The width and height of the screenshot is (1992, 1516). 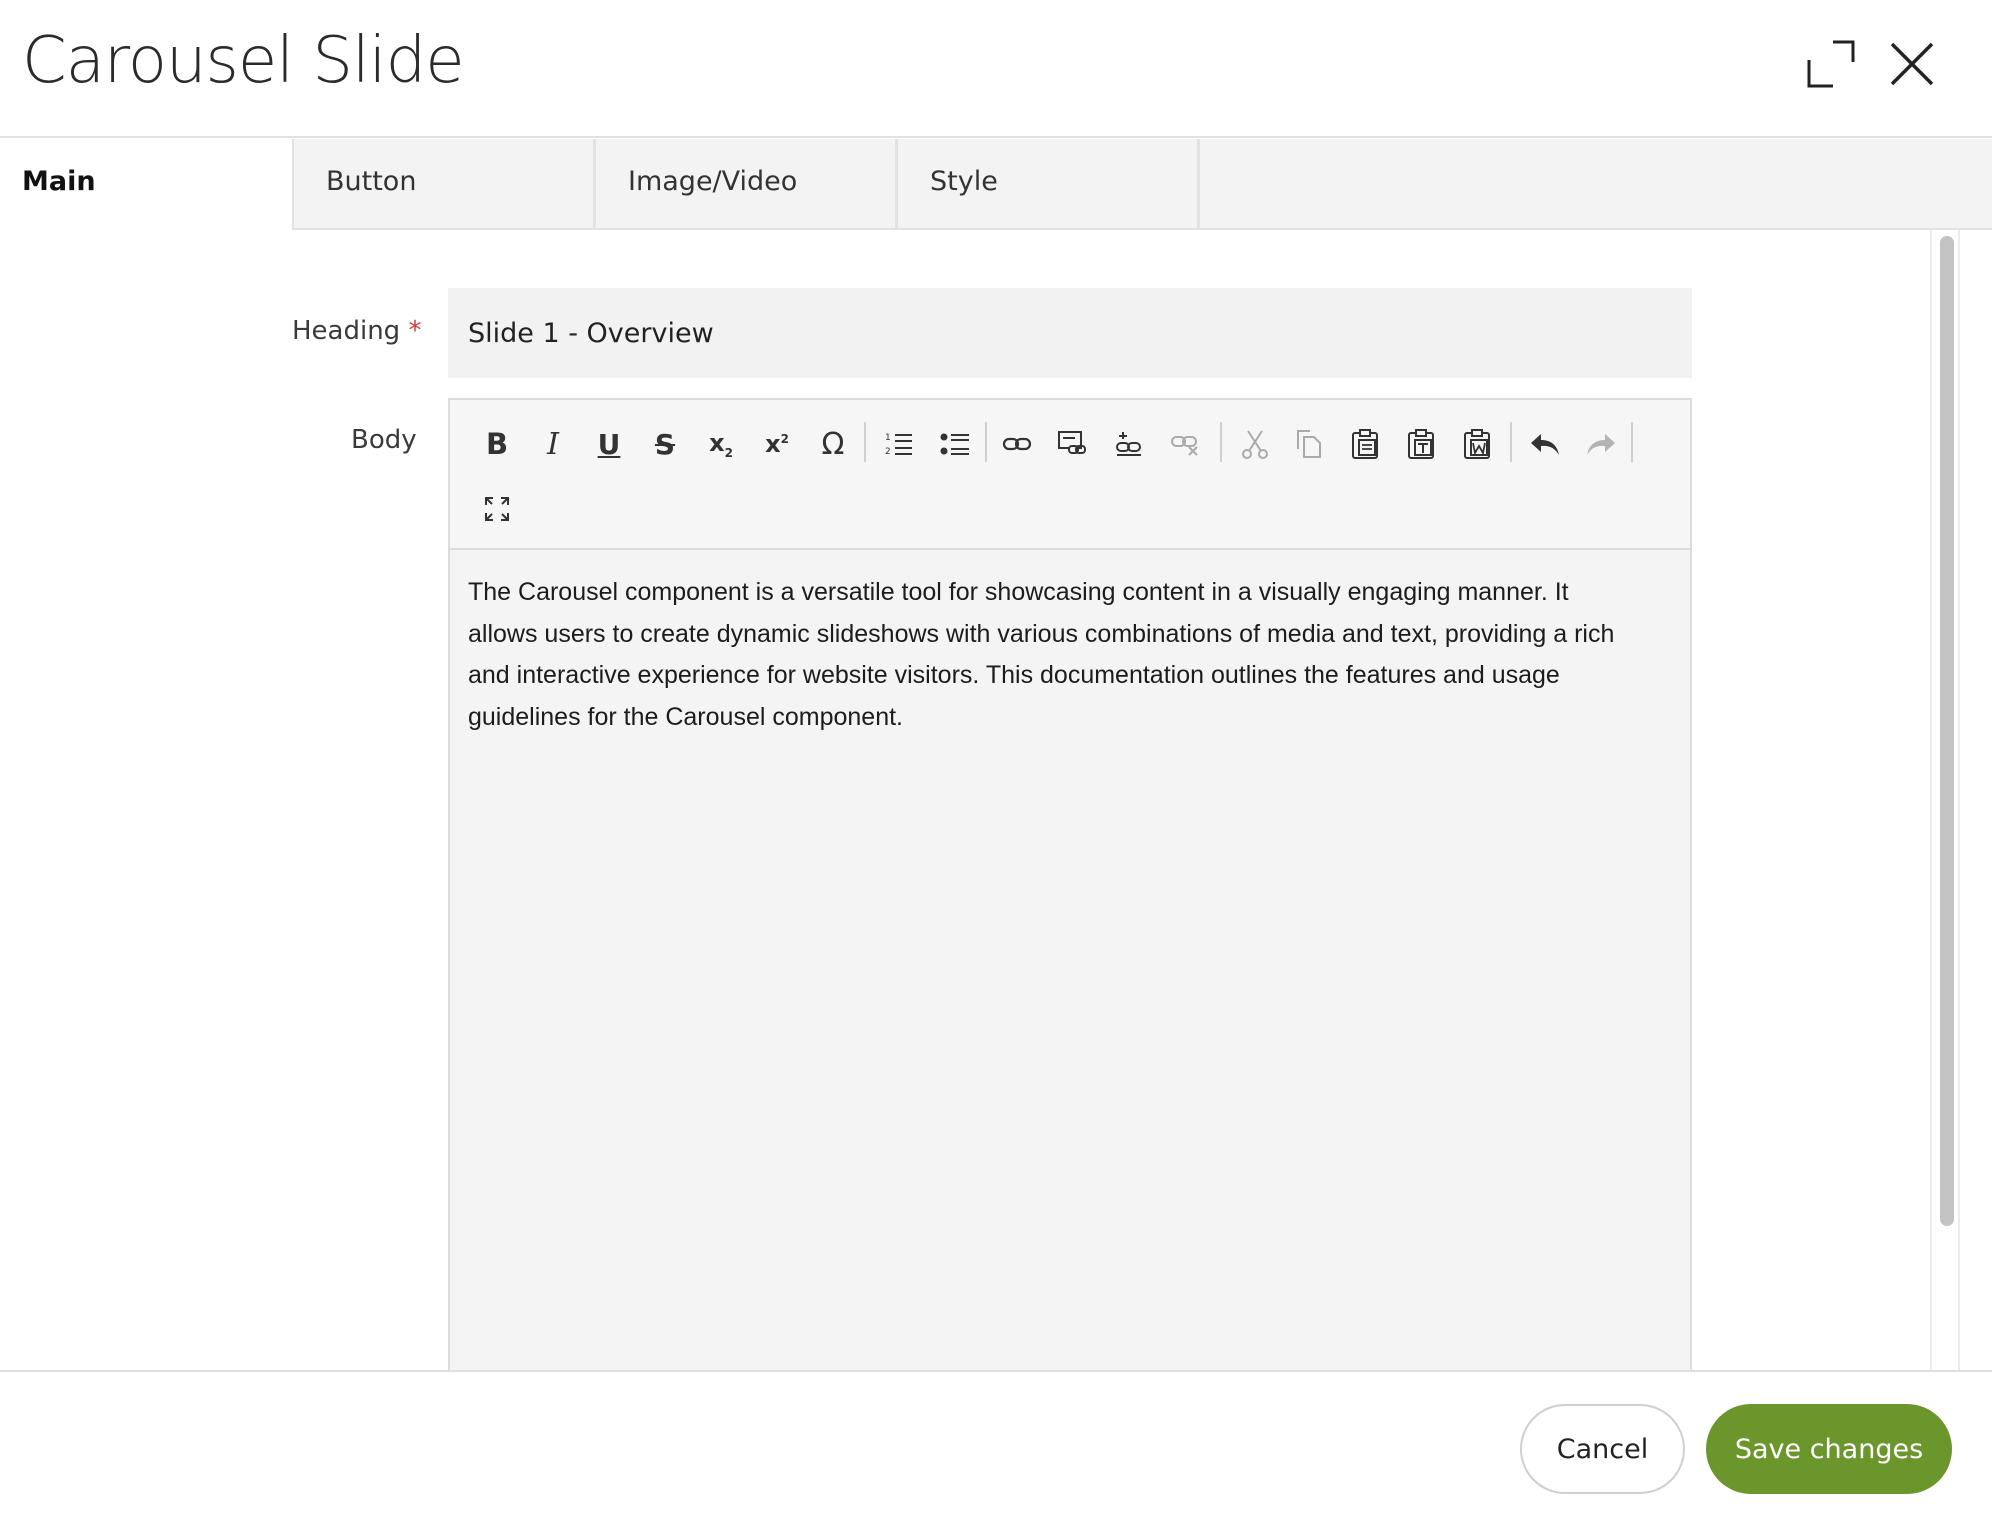 I want to click on dialog-title: Carousel Slide, so click(x=243, y=61).